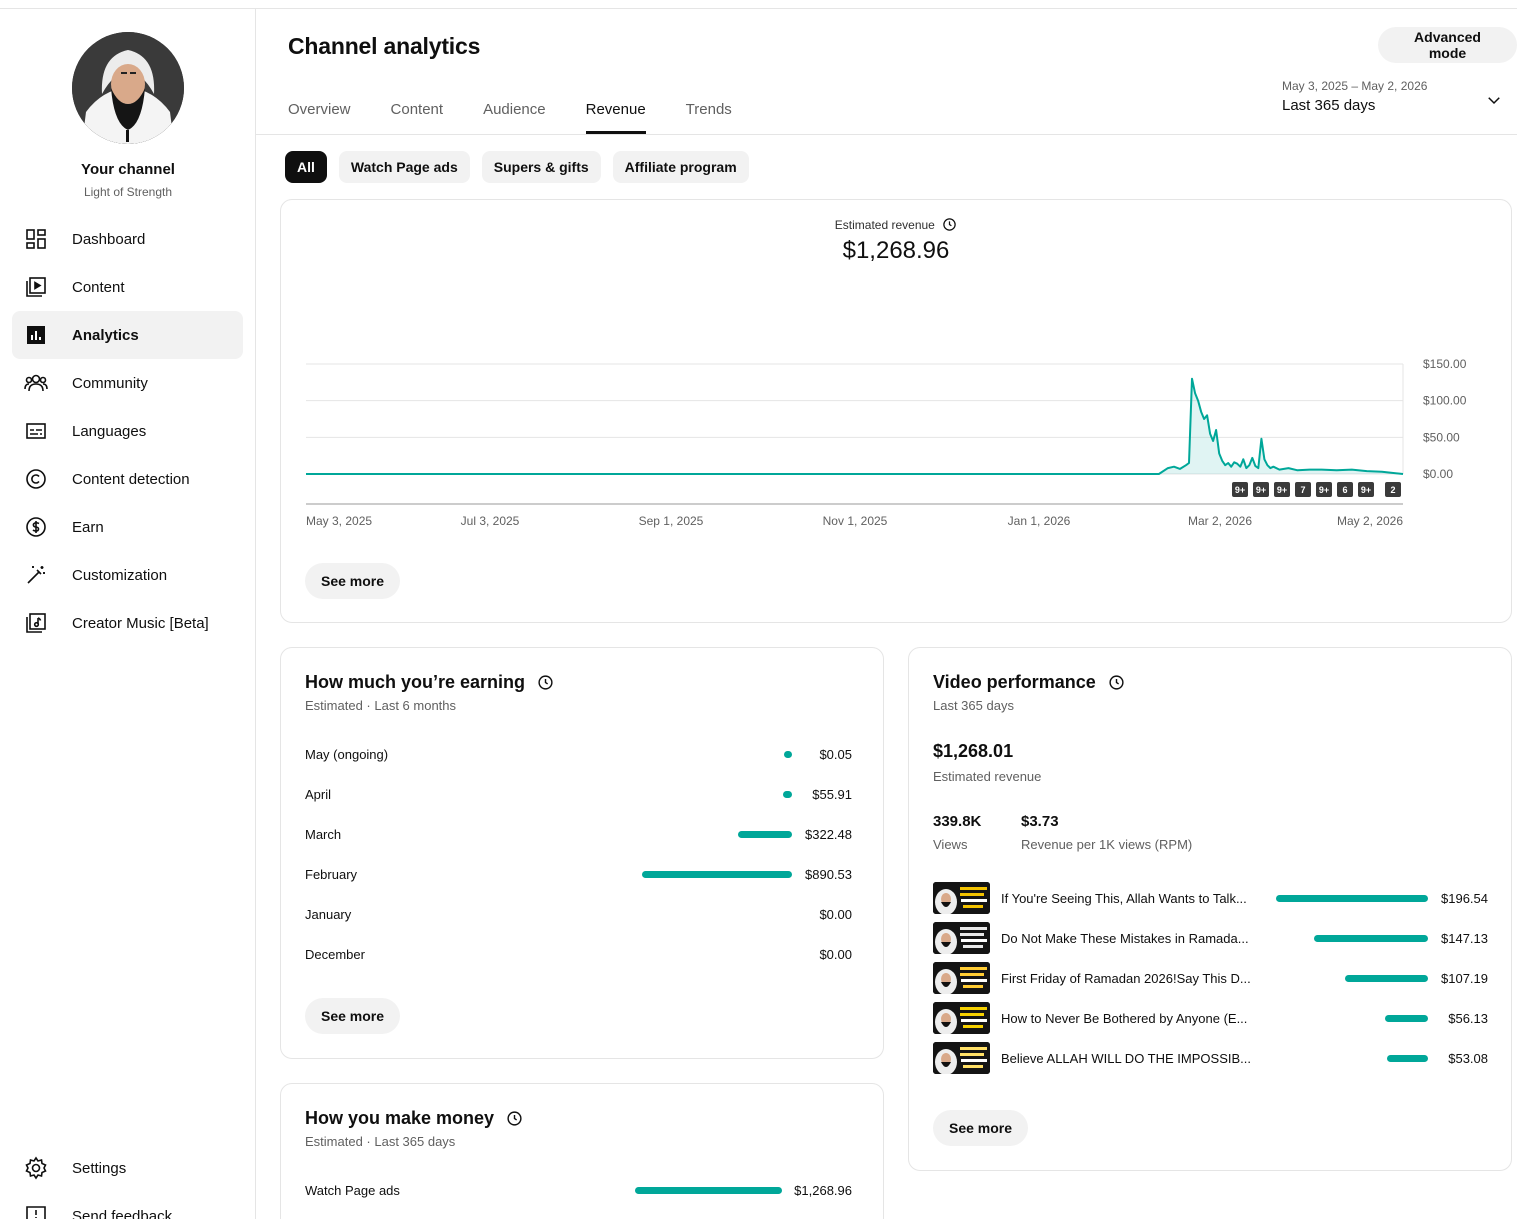  I want to click on published-video-badge: 2, so click(1393, 489).